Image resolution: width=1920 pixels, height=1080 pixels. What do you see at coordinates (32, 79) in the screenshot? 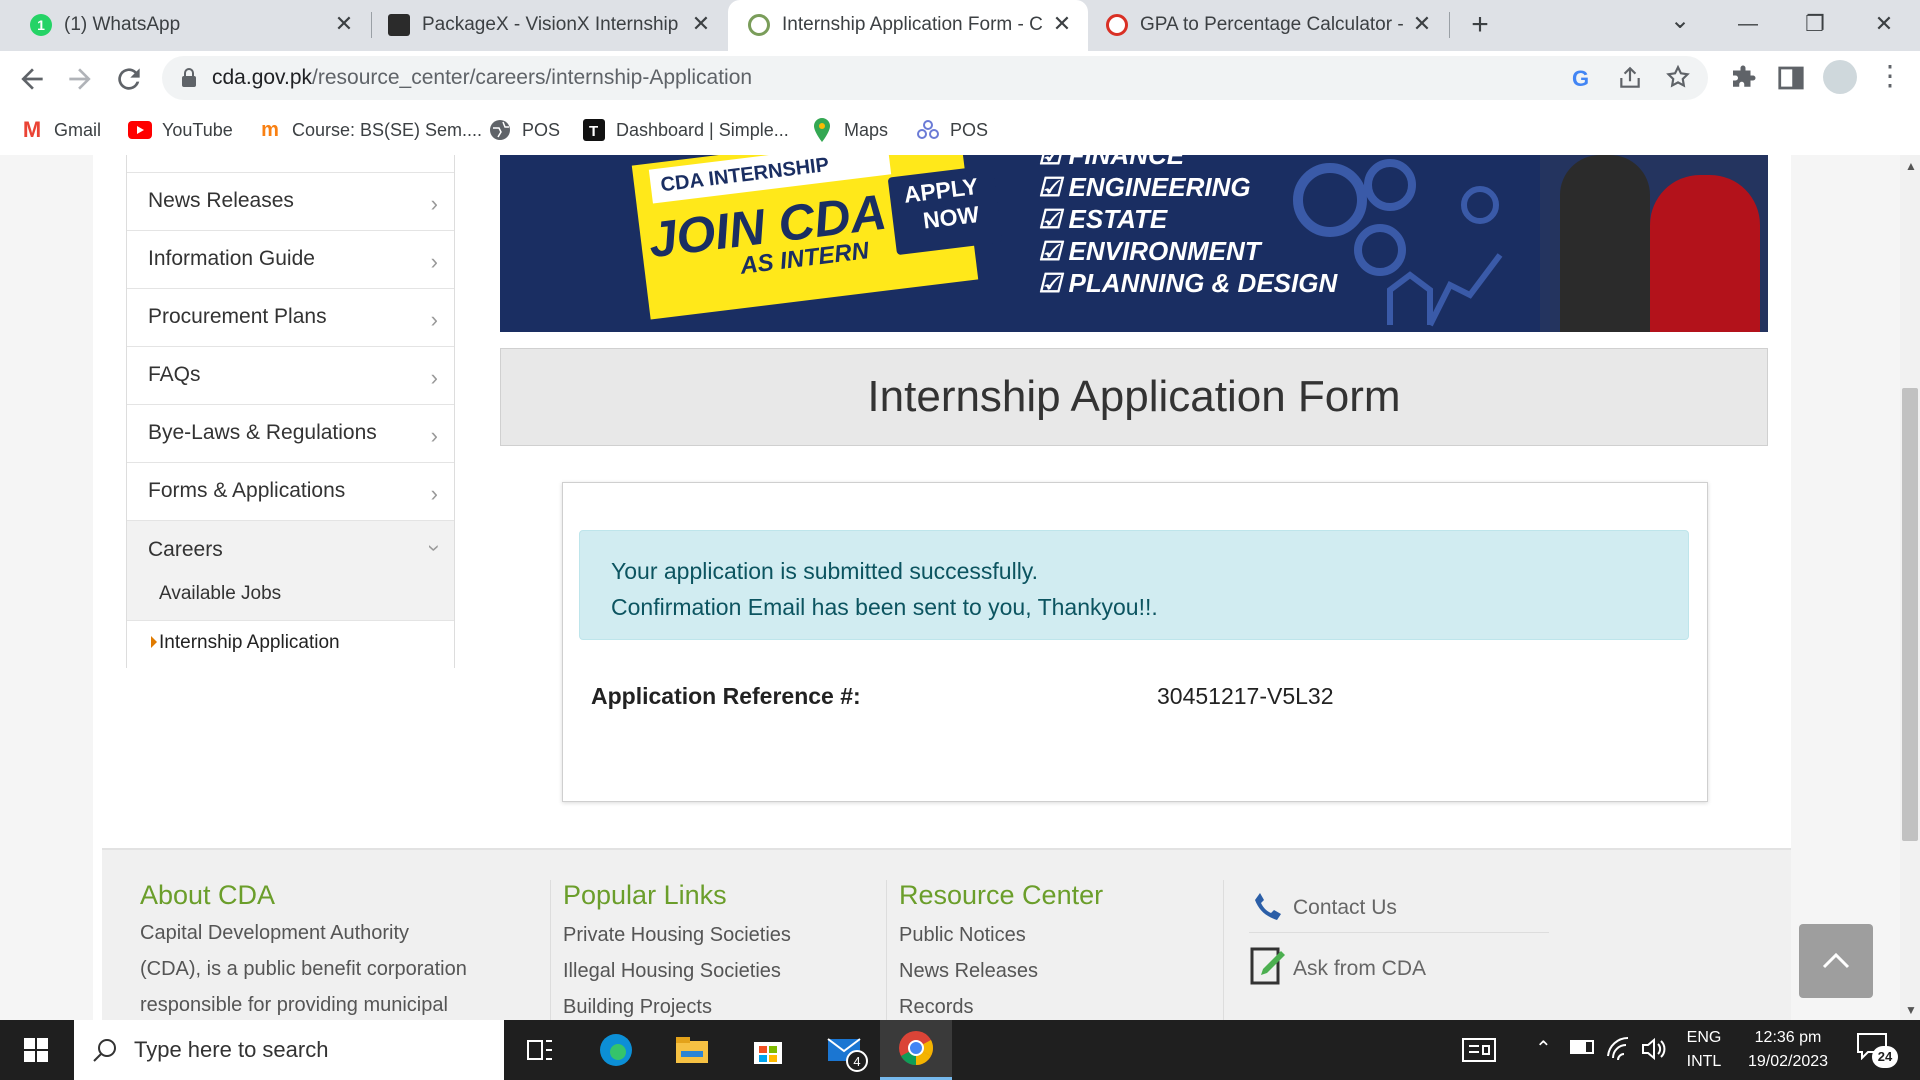
I see `back-icon` at bounding box center [32, 79].